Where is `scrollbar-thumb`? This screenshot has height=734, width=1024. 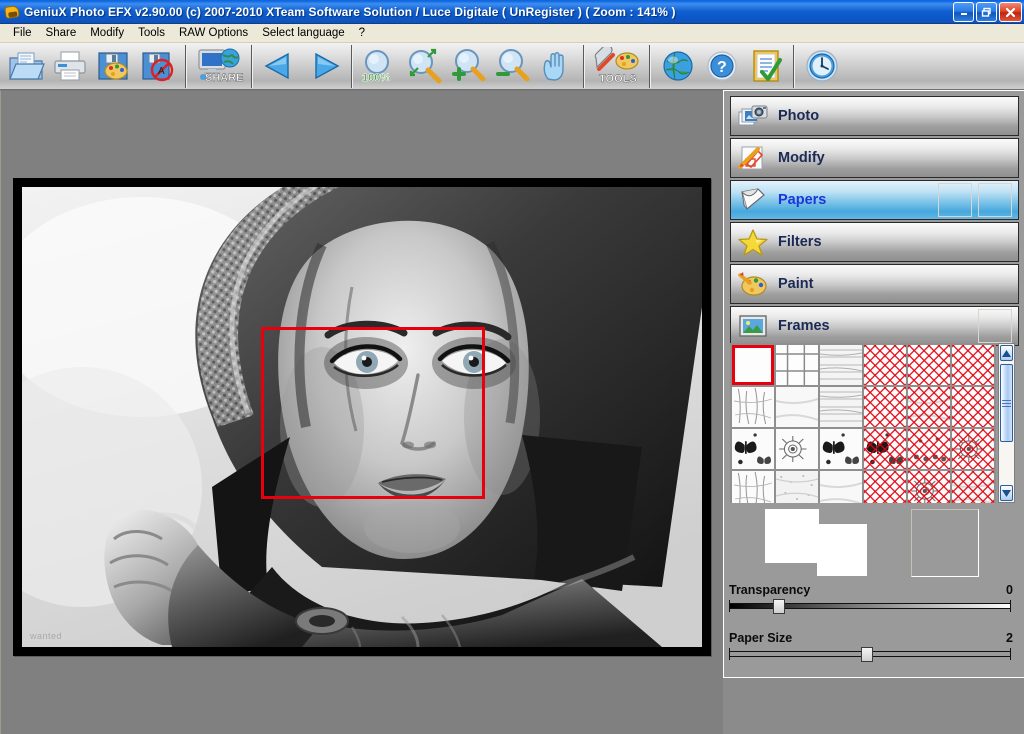 scrollbar-thumb is located at coordinates (1006, 403).